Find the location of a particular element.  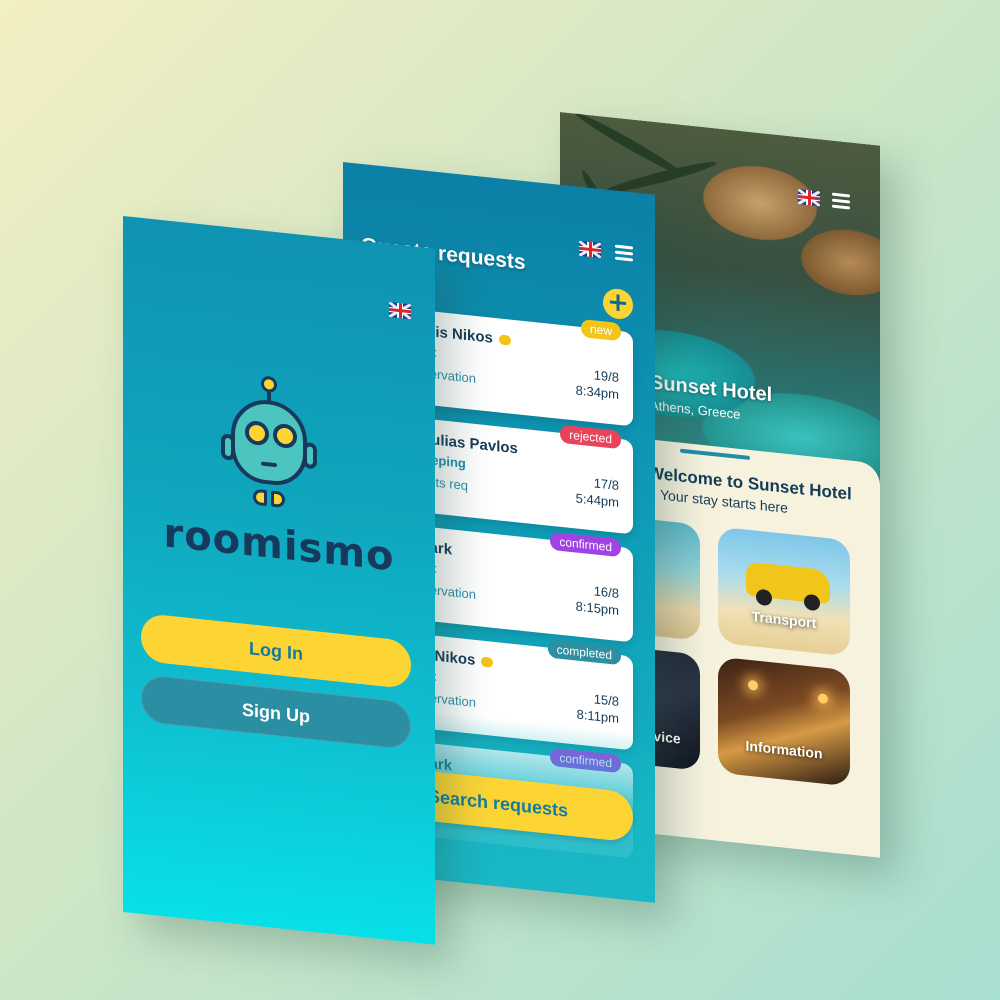

request-time: 8:34pm is located at coordinates (597, 392).